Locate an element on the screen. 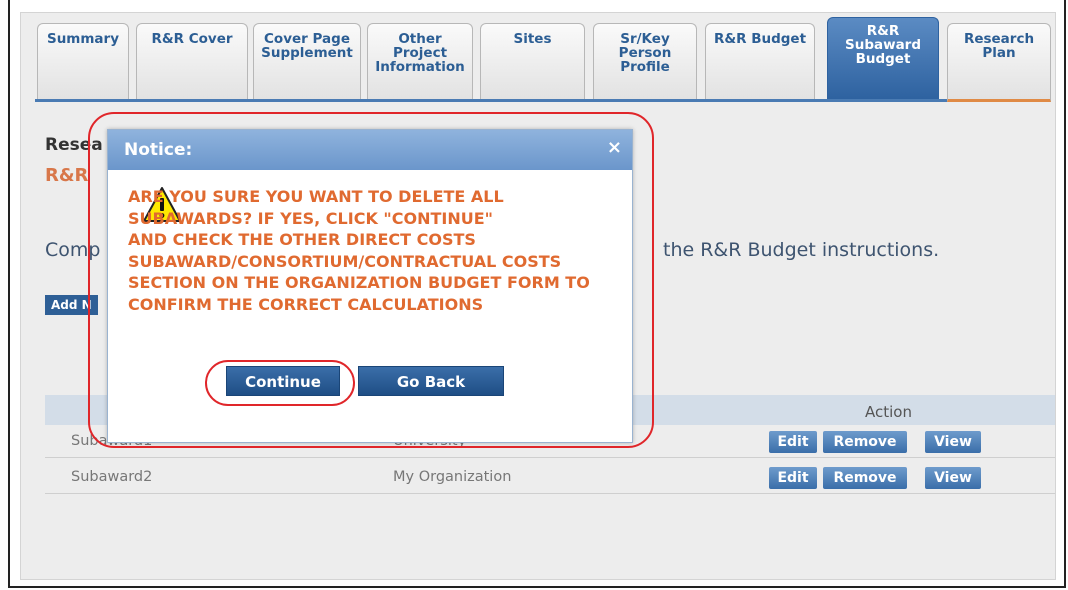  add-new-button: Add N is located at coordinates (71, 305).